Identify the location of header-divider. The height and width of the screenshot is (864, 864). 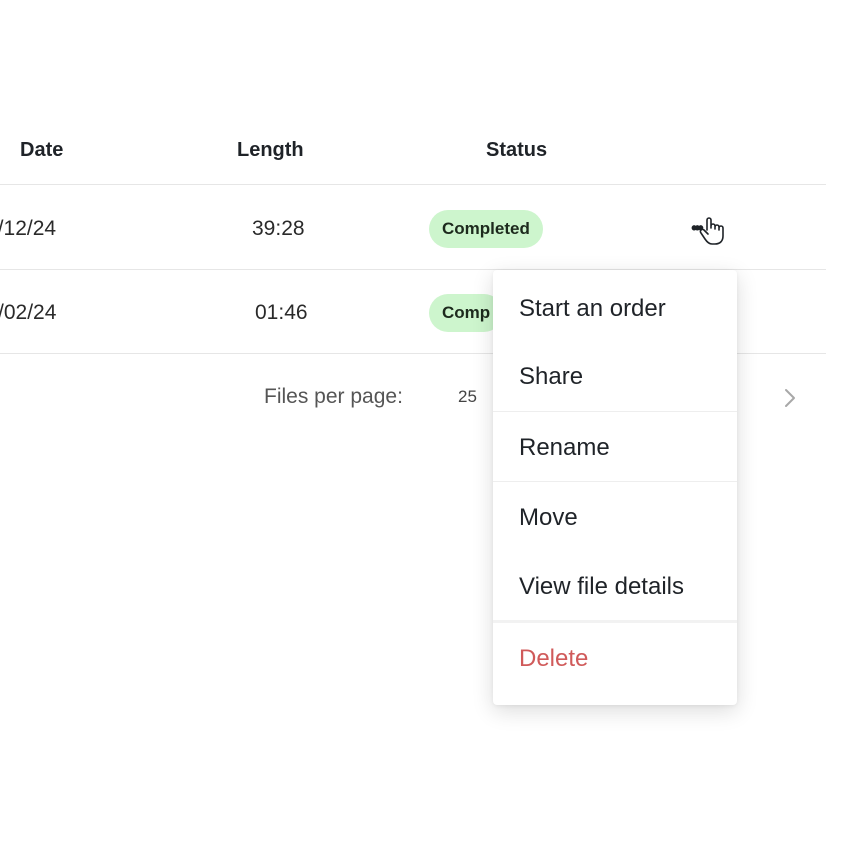
(413, 184).